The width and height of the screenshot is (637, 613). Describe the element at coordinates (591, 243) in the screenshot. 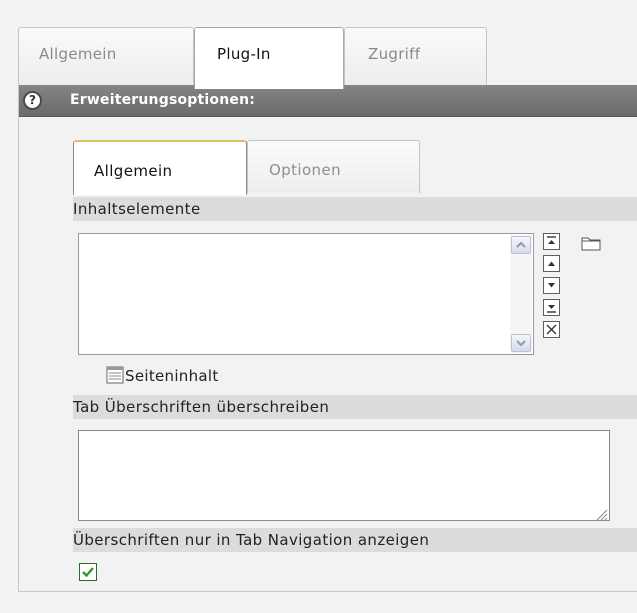

I see `folder-icon` at that location.